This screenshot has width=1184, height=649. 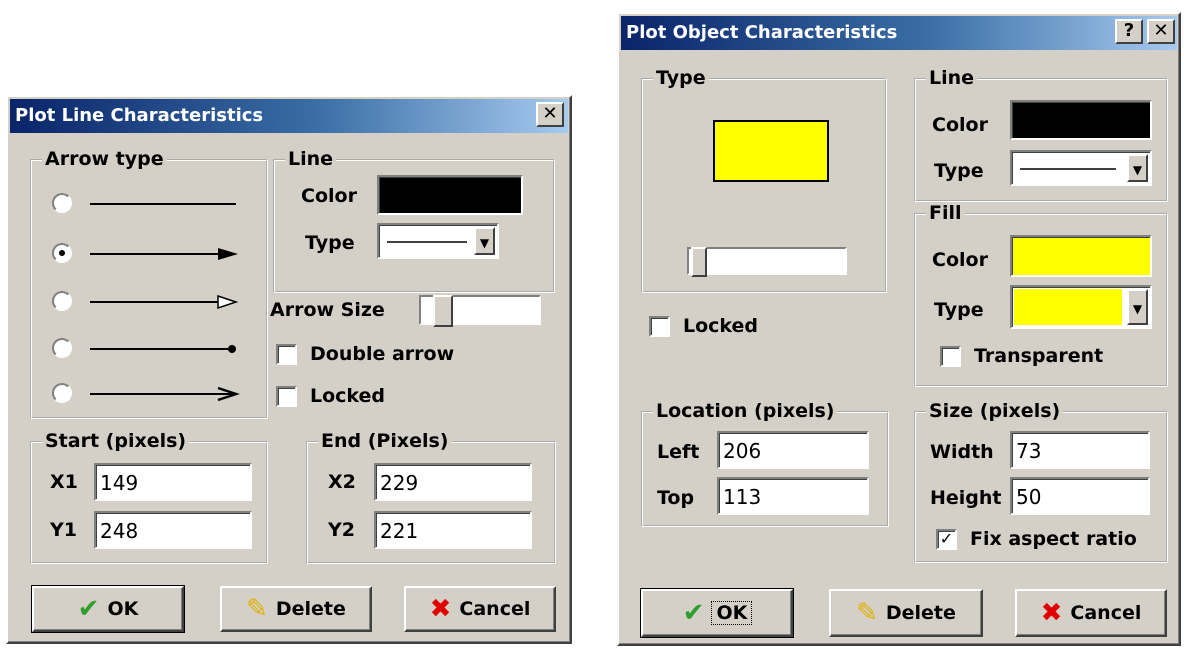 I want to click on barbed-arrow-icon, so click(x=165, y=394).